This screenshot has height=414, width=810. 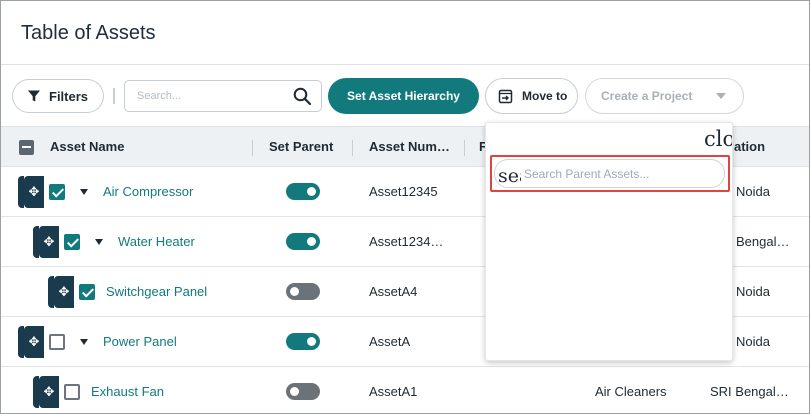 I want to click on create-project-label: Create a Project, so click(x=647, y=96).